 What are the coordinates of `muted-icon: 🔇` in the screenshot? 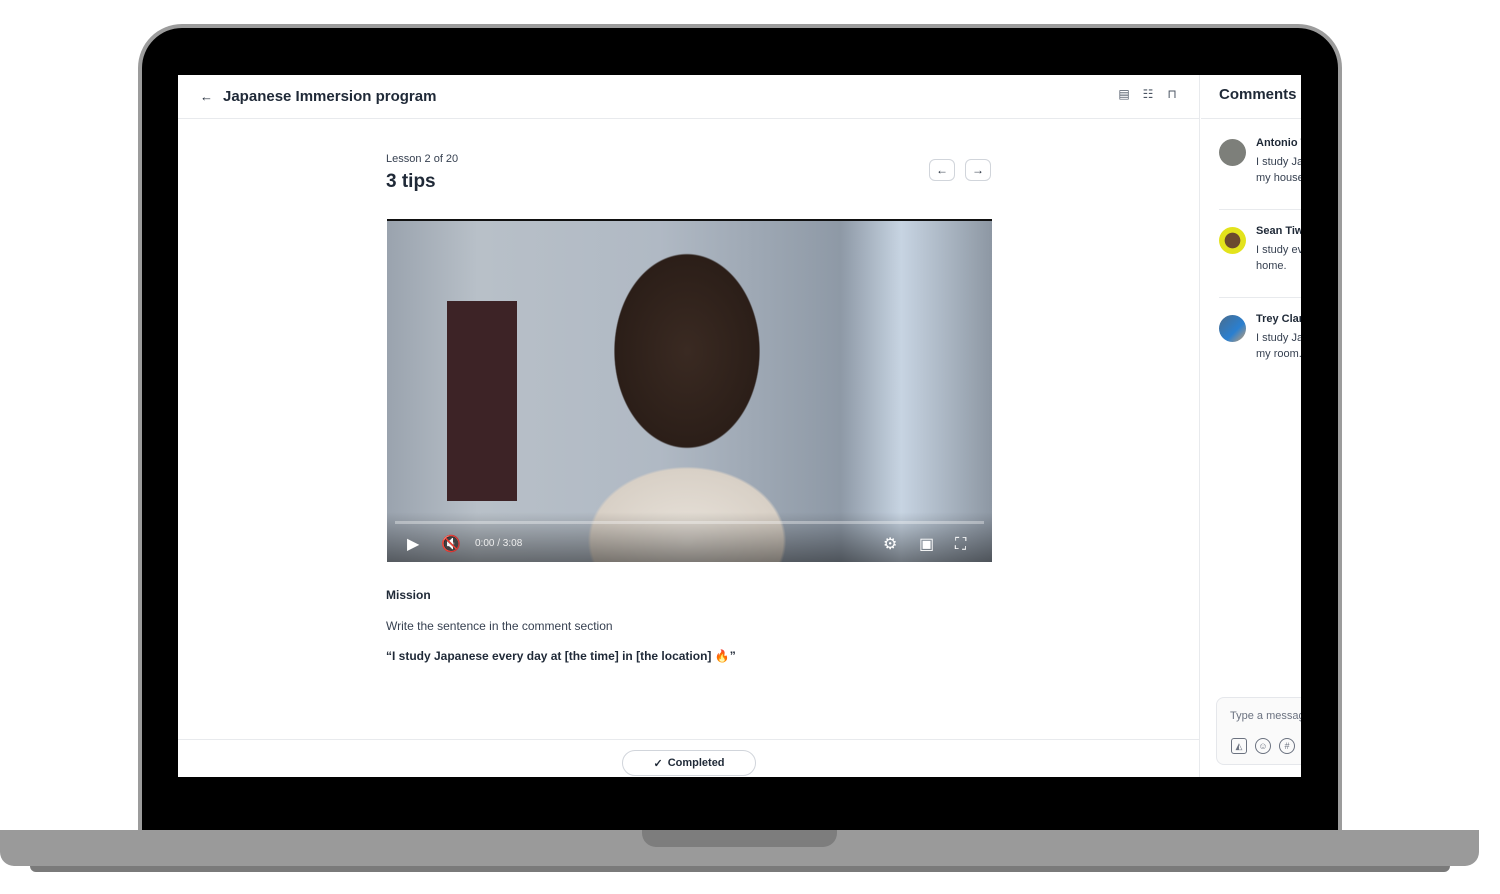 It's located at (451, 544).